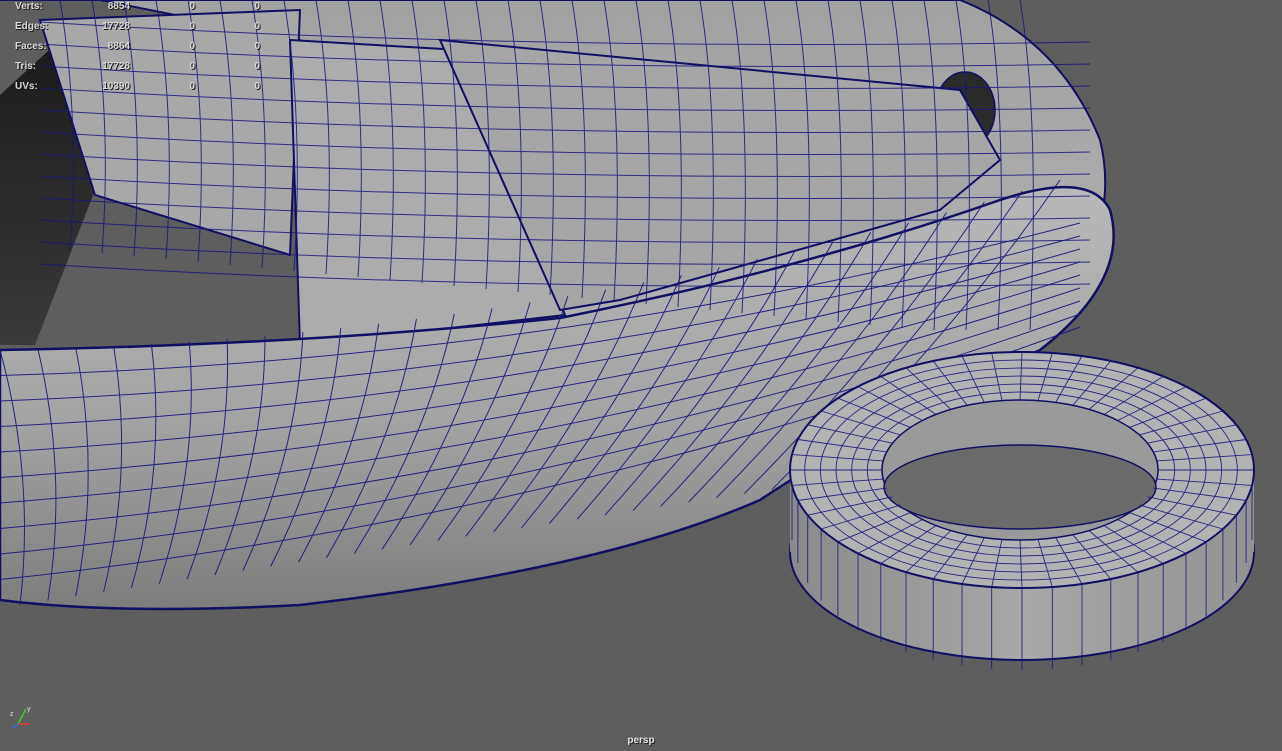 This screenshot has height=751, width=1282. Describe the element at coordinates (29, 6) in the screenshot. I see `hud-label: Verts:` at that location.